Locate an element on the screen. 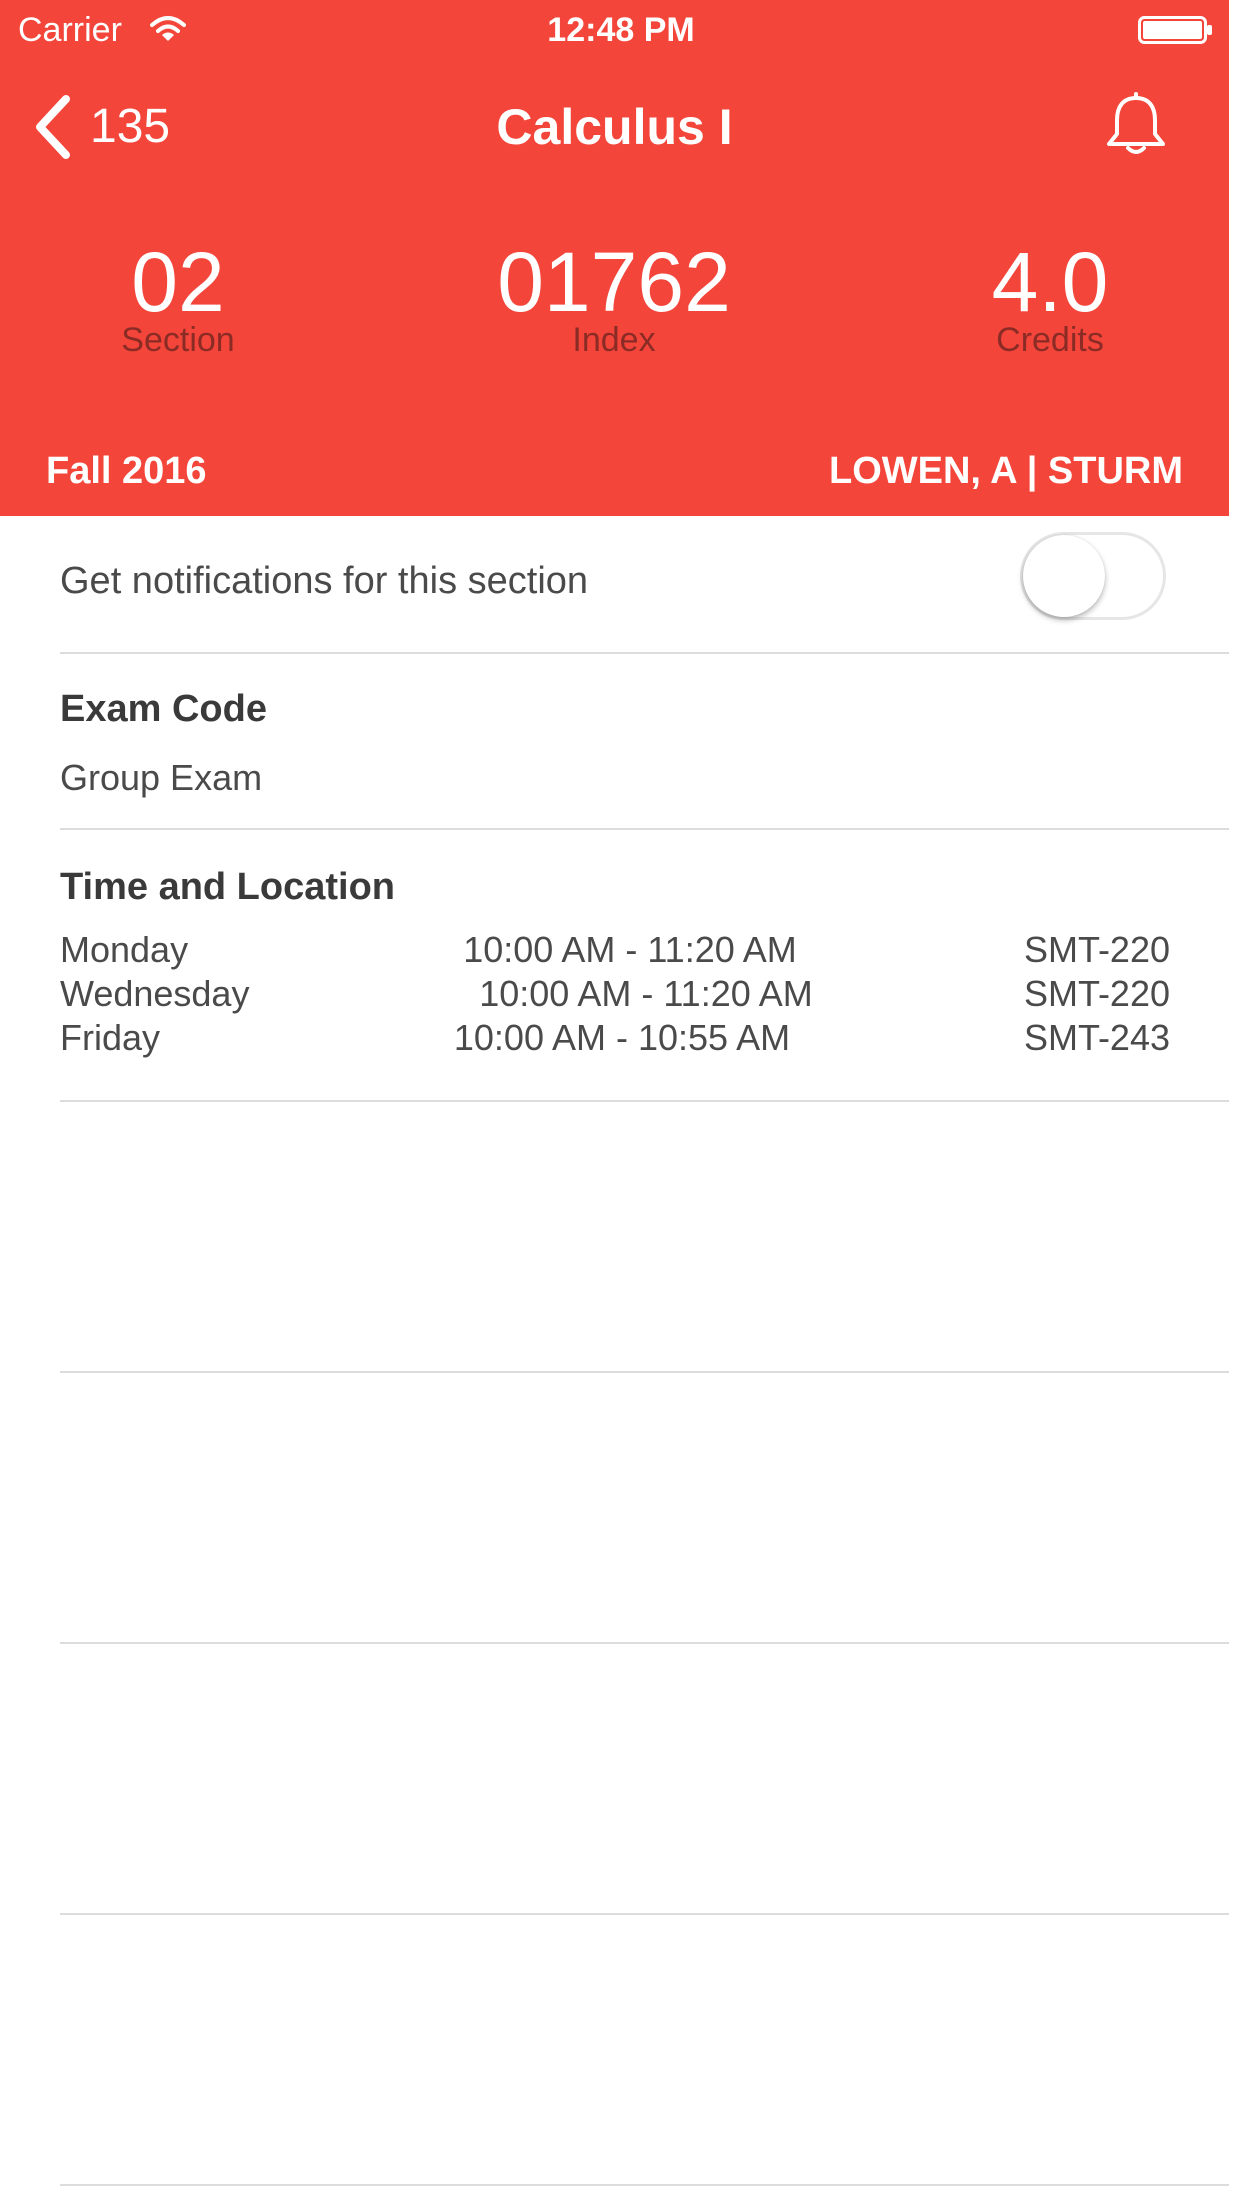  term-label: Fall 2016 is located at coordinates (126, 471).